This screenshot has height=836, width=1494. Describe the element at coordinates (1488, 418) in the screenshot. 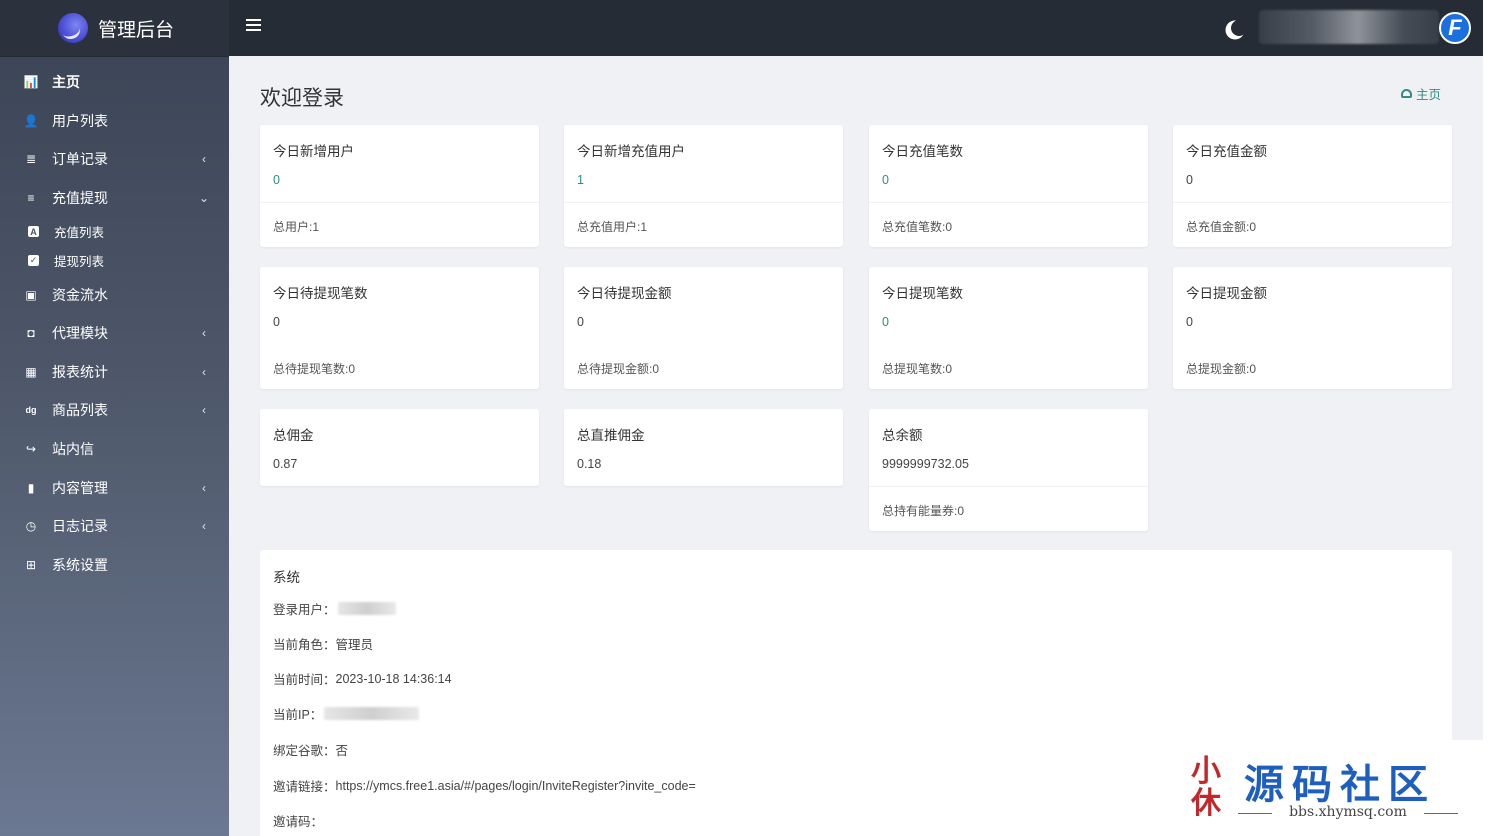

I see `right-edge` at that location.